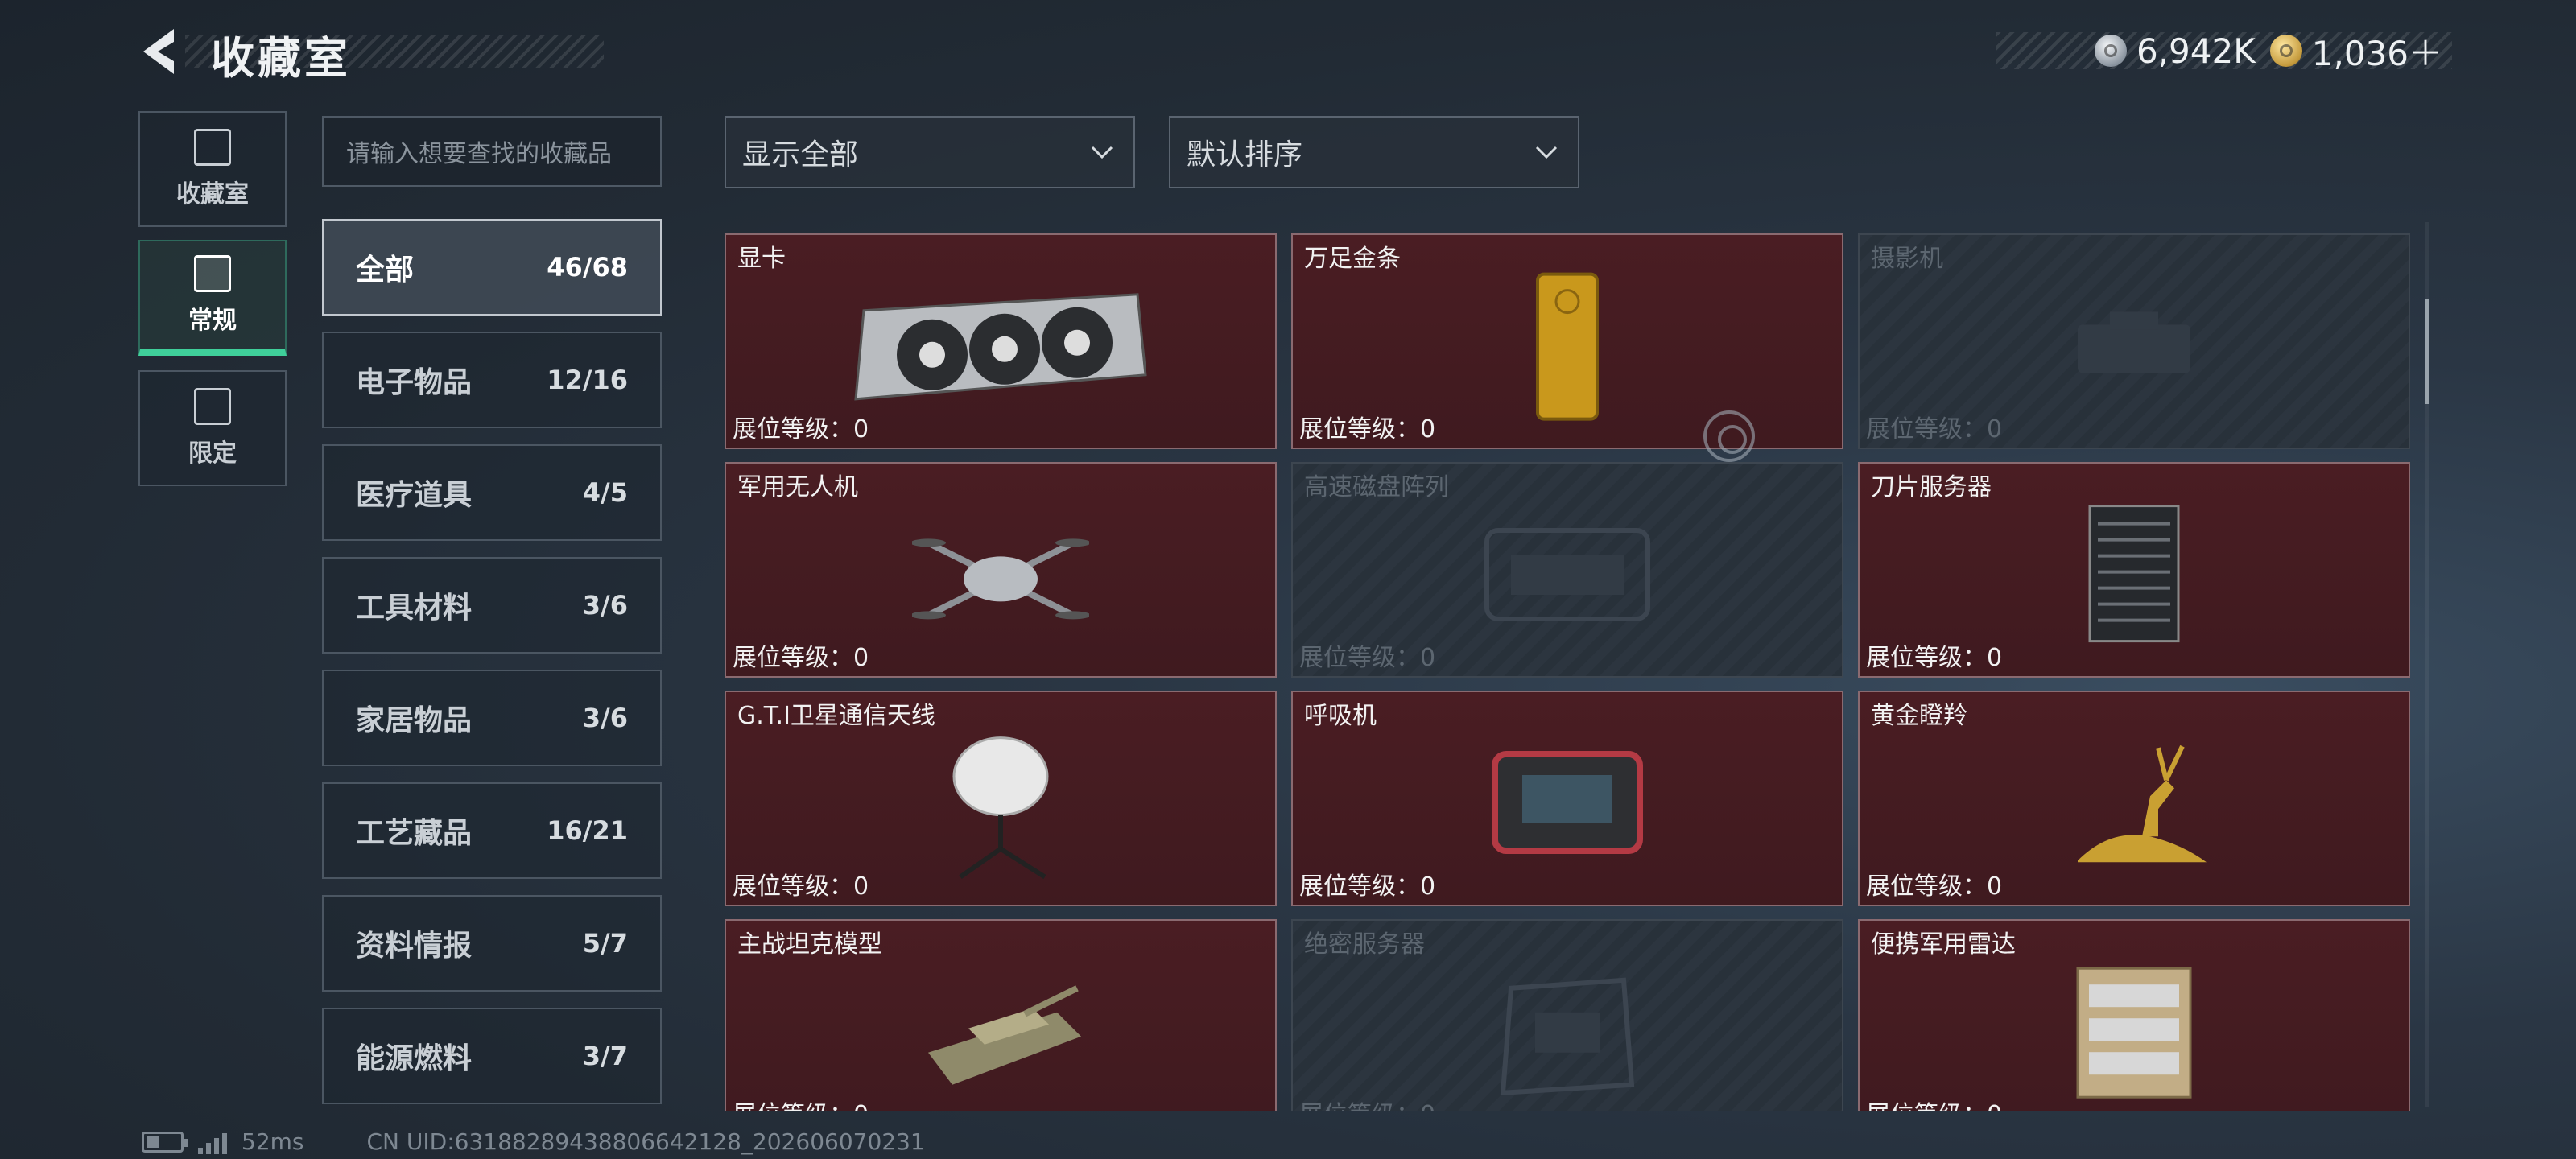  Describe the element at coordinates (1000, 579) in the screenshot. I see `drone-icon` at that location.